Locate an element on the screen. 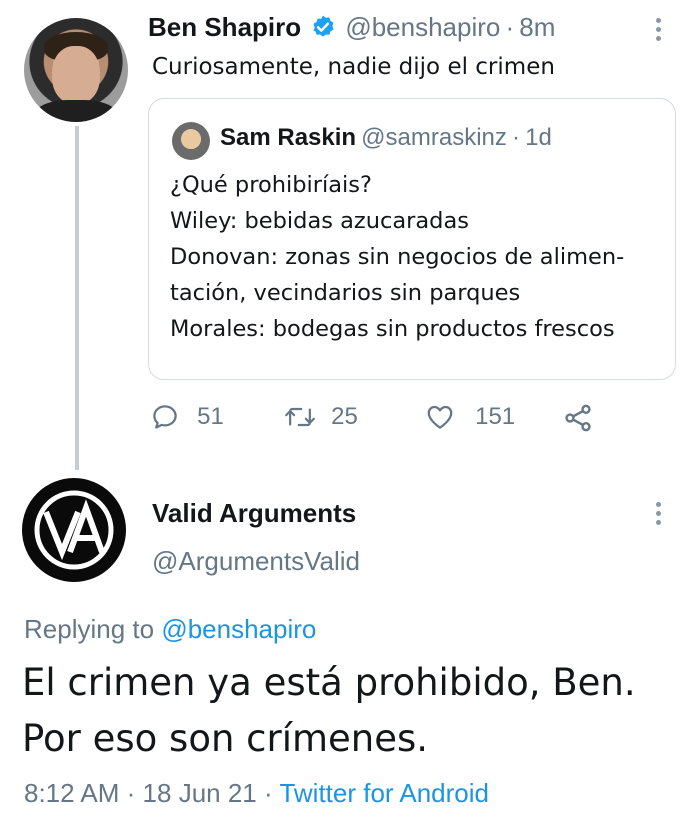 The height and width of the screenshot is (832, 700). reply-icon is located at coordinates (165, 417).